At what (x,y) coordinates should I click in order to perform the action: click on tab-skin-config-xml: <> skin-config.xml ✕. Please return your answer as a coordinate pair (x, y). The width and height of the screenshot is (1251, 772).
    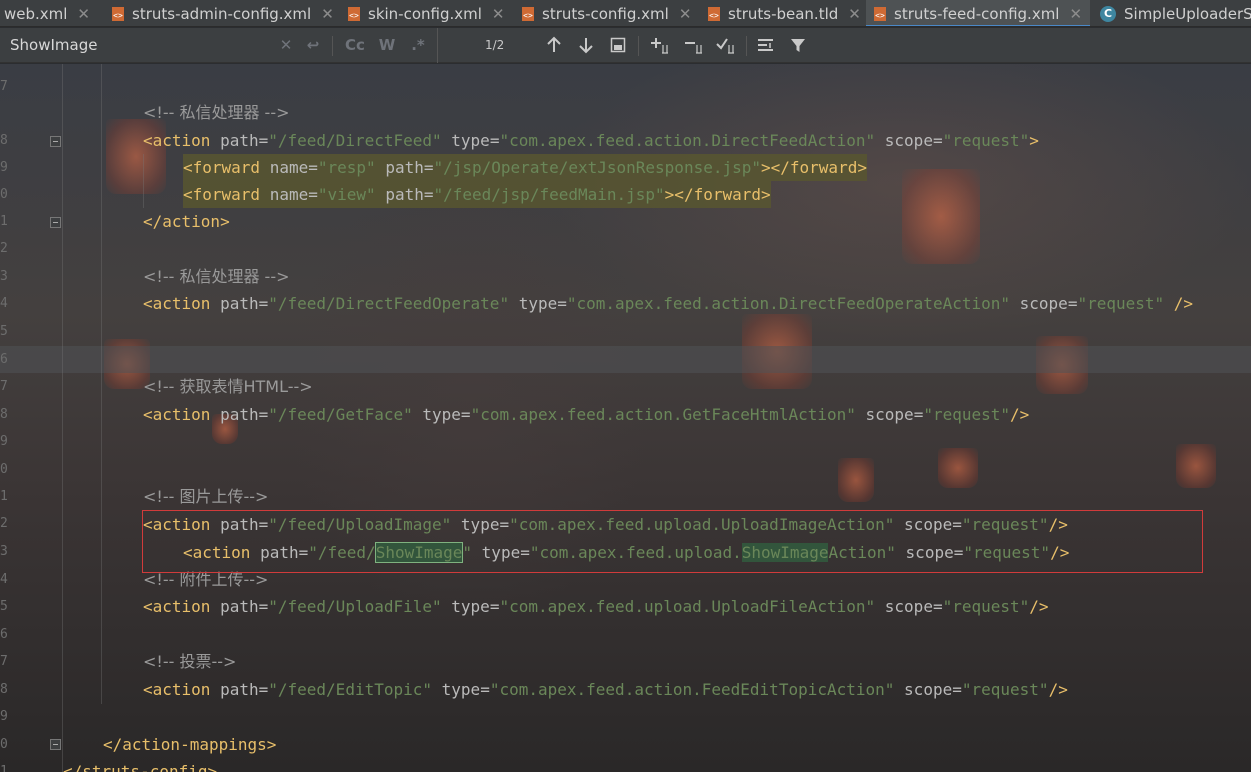
    Looking at the image, I should click on (427, 13).